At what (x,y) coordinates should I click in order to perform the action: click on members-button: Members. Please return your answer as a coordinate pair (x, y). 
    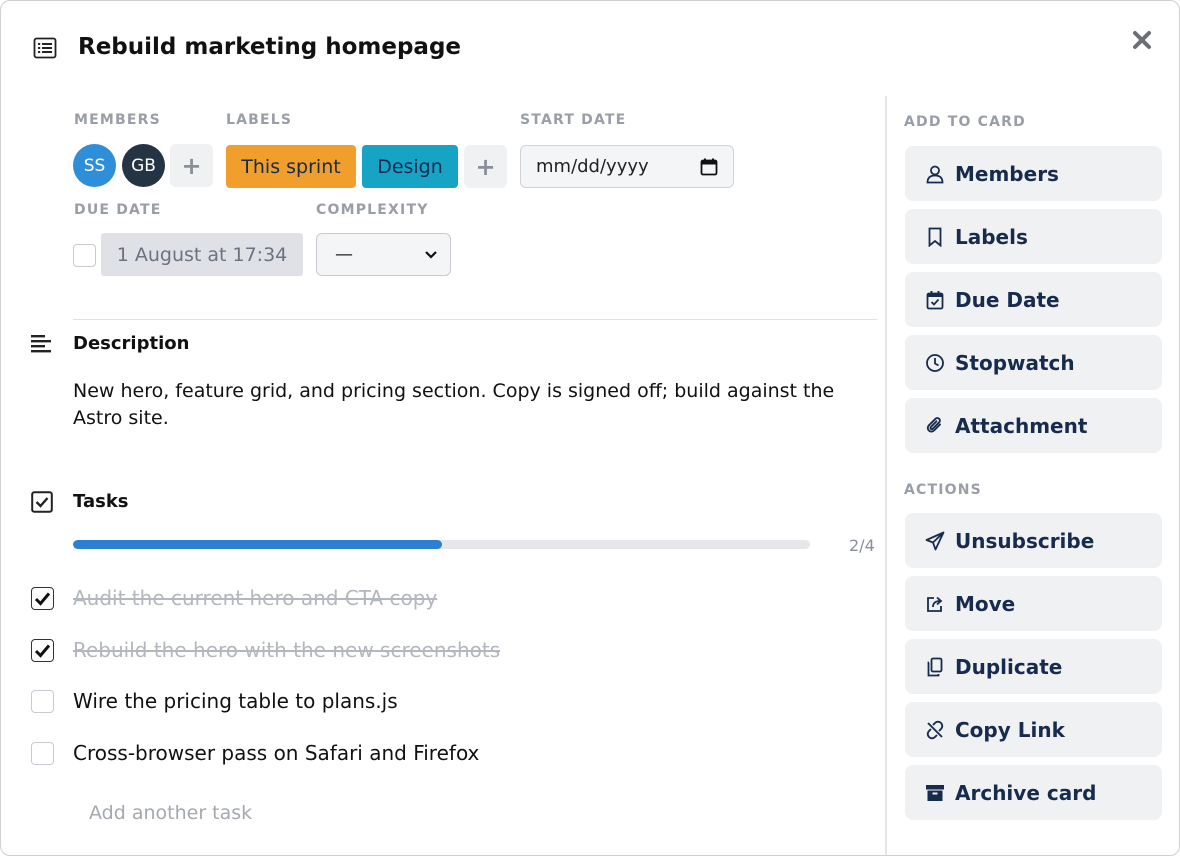
    Looking at the image, I should click on (1033, 173).